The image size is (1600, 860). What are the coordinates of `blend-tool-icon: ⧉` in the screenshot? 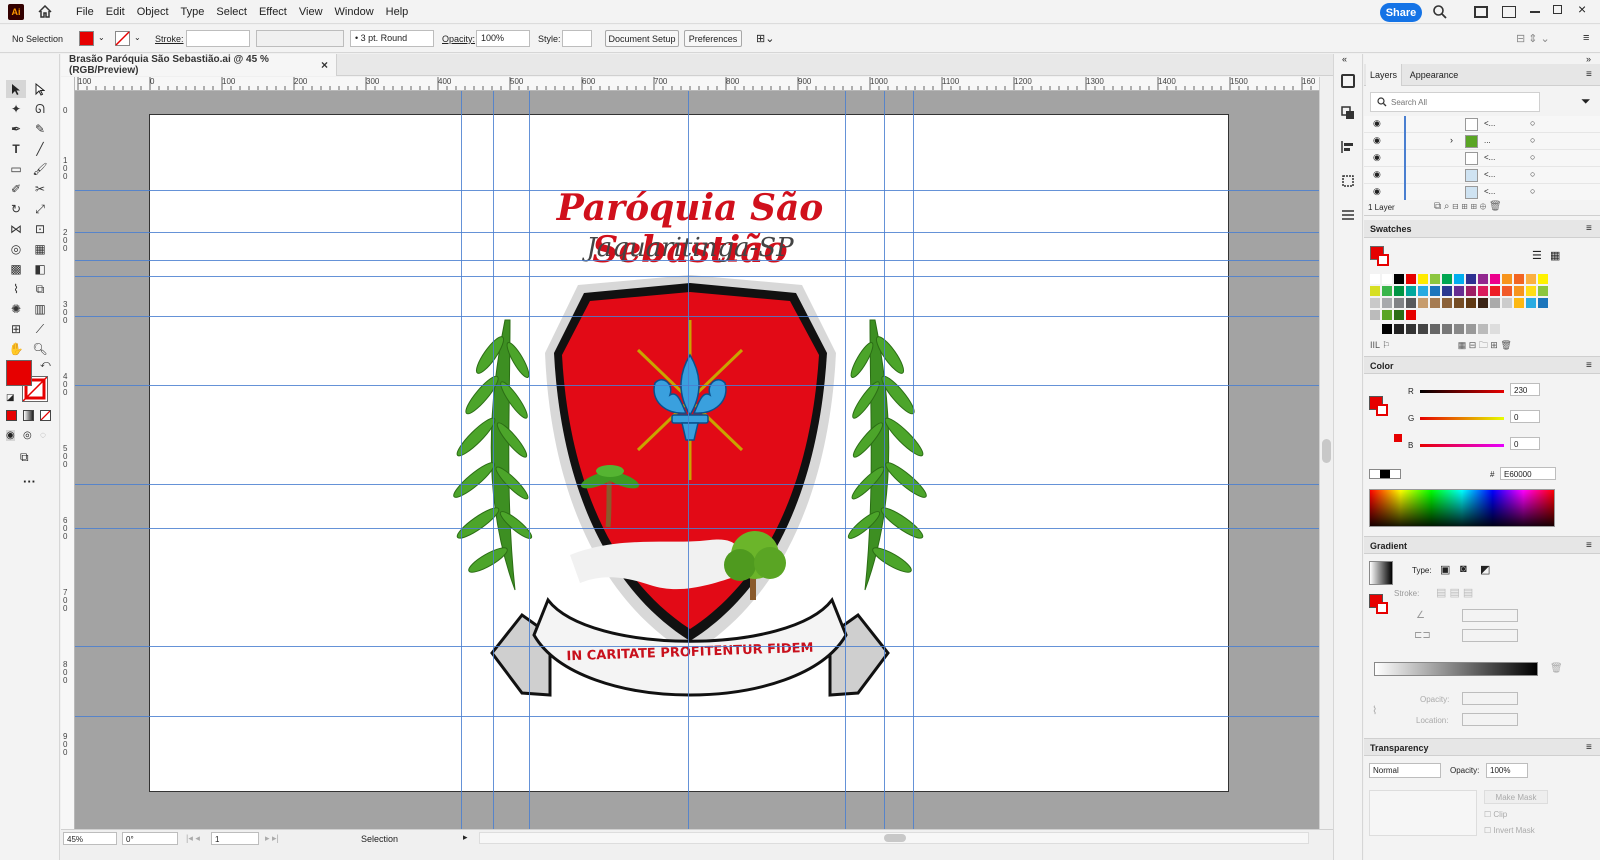 It's located at (40, 289).